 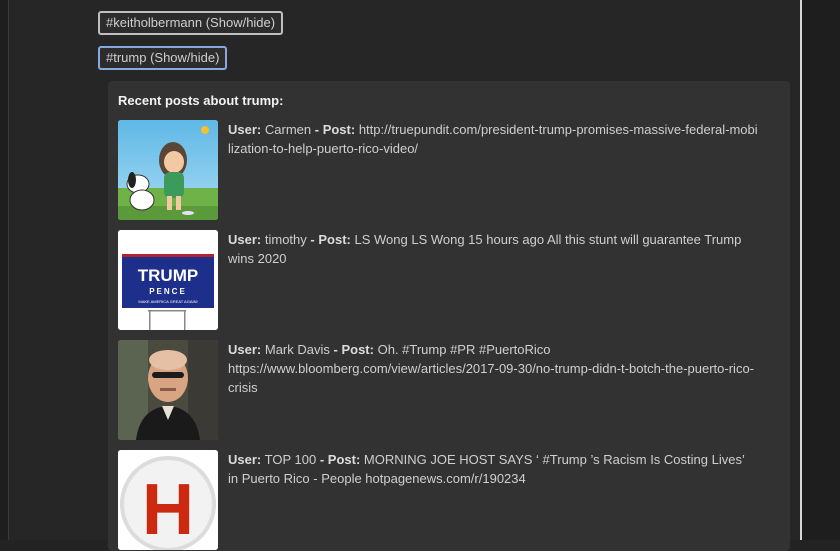 I want to click on peanuts-cartoon-image, so click(x=168, y=170).